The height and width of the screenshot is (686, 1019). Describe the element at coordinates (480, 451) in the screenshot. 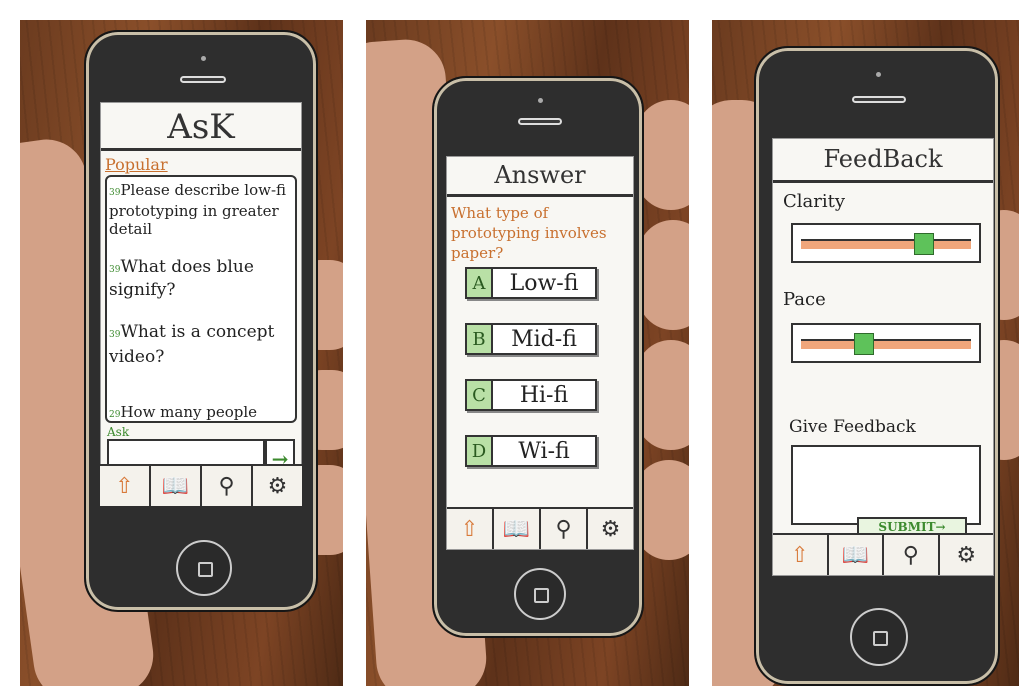

I see `option-letter: D` at that location.